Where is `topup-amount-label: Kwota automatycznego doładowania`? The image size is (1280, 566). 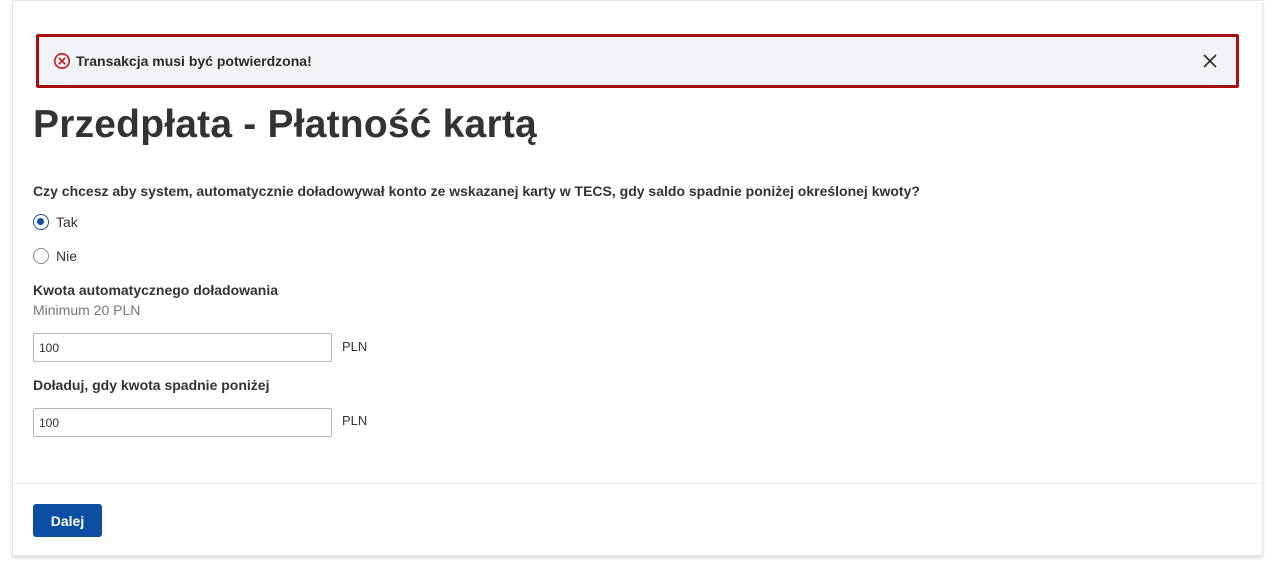
topup-amount-label: Kwota automatycznego doładowania is located at coordinates (156, 290).